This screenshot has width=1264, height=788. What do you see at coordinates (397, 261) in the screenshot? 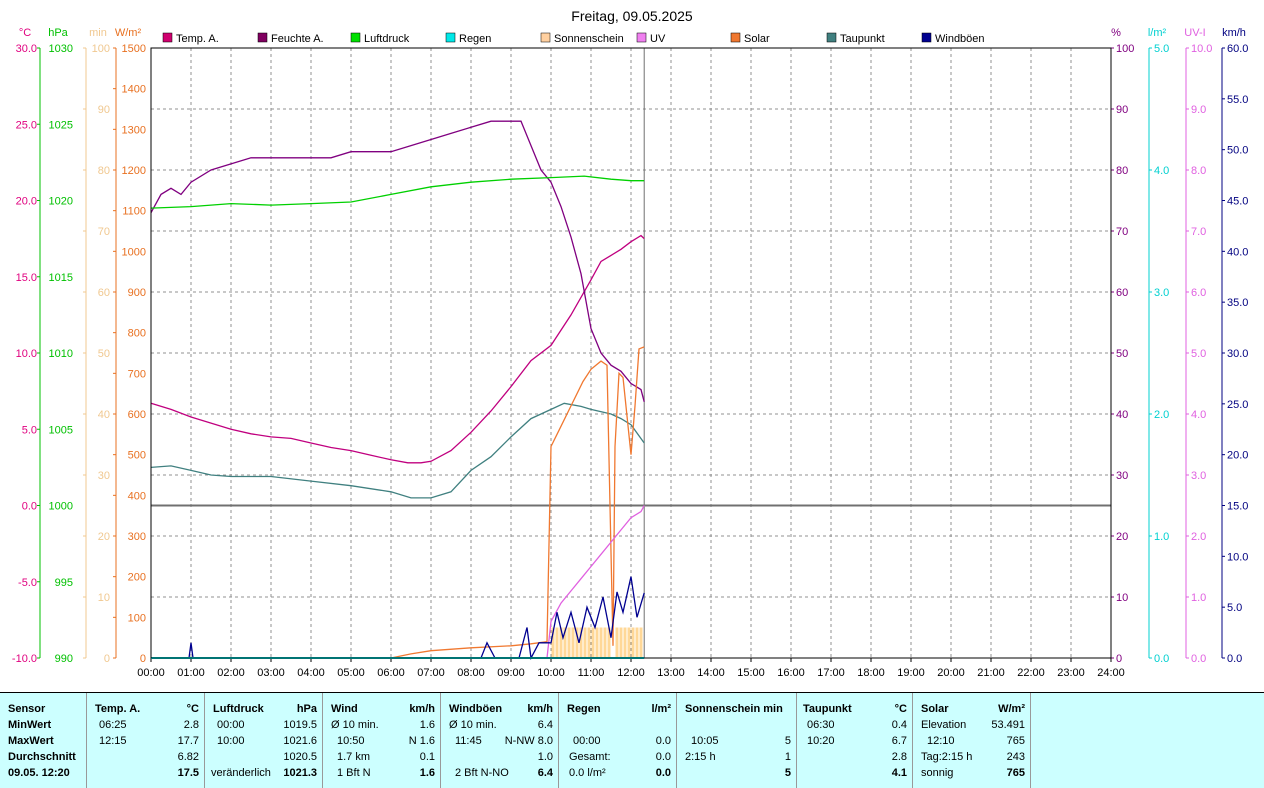
I see `series-line-feuchte-a` at bounding box center [397, 261].